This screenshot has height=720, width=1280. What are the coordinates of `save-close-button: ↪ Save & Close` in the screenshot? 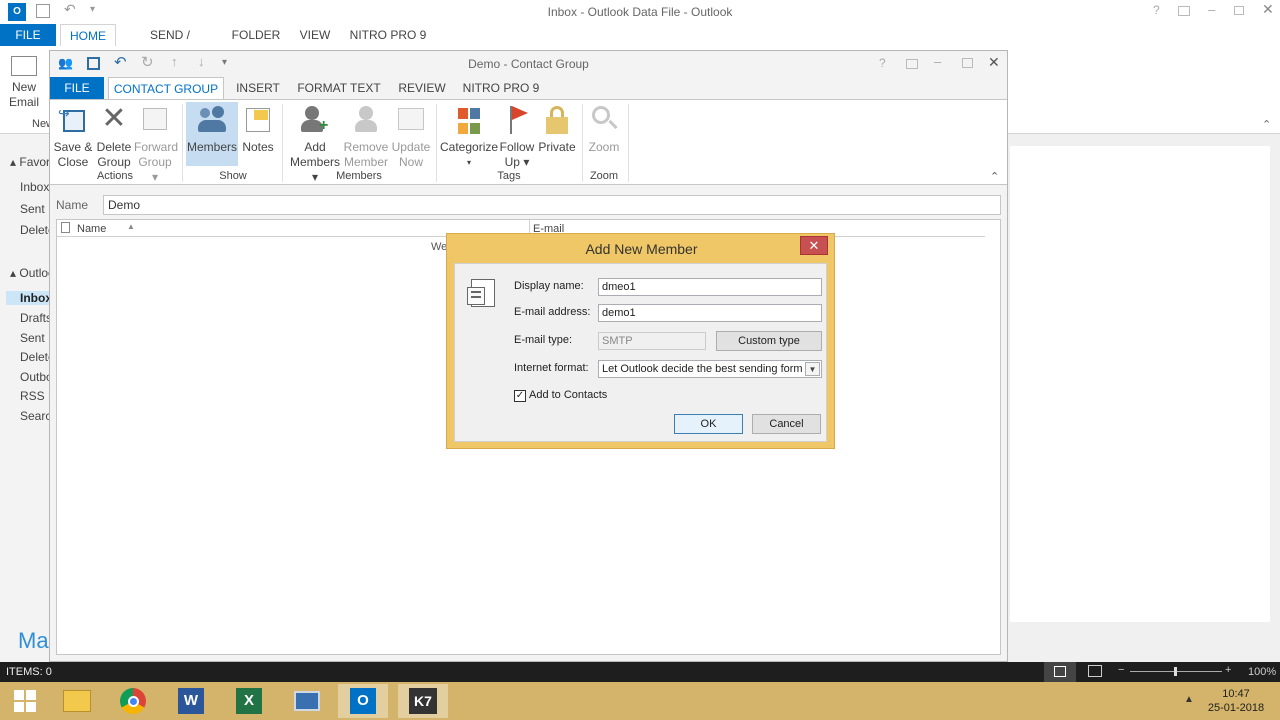 It's located at (73, 137).